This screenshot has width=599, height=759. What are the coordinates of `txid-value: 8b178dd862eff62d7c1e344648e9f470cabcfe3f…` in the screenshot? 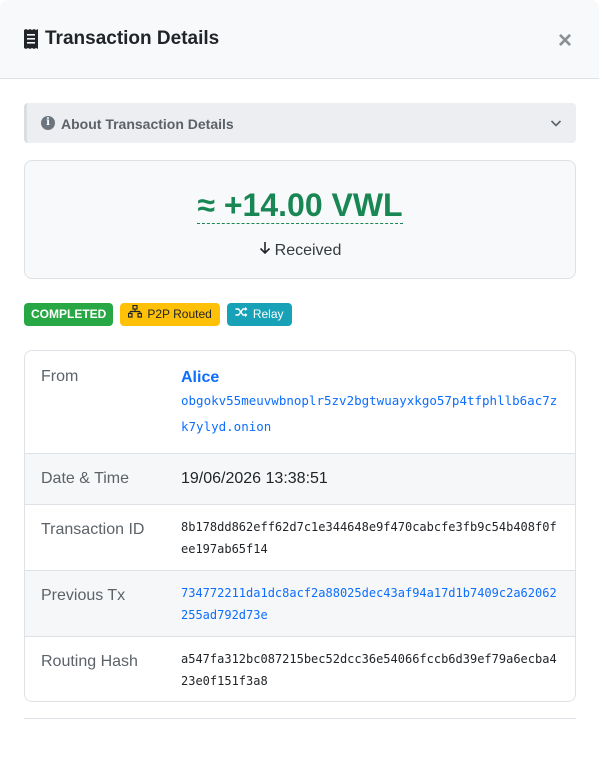 It's located at (369, 538).